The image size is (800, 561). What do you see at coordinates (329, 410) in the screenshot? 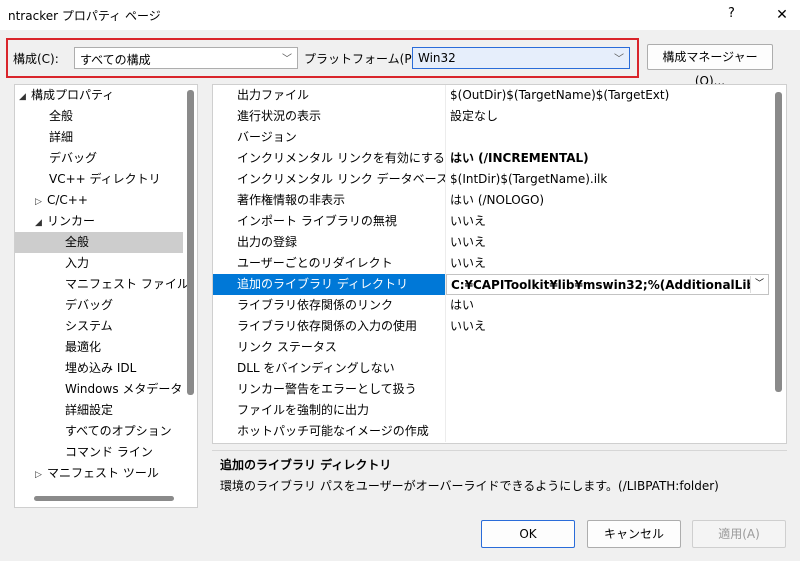
I see `property-name: ファイルを強制的に出力` at bounding box center [329, 410].